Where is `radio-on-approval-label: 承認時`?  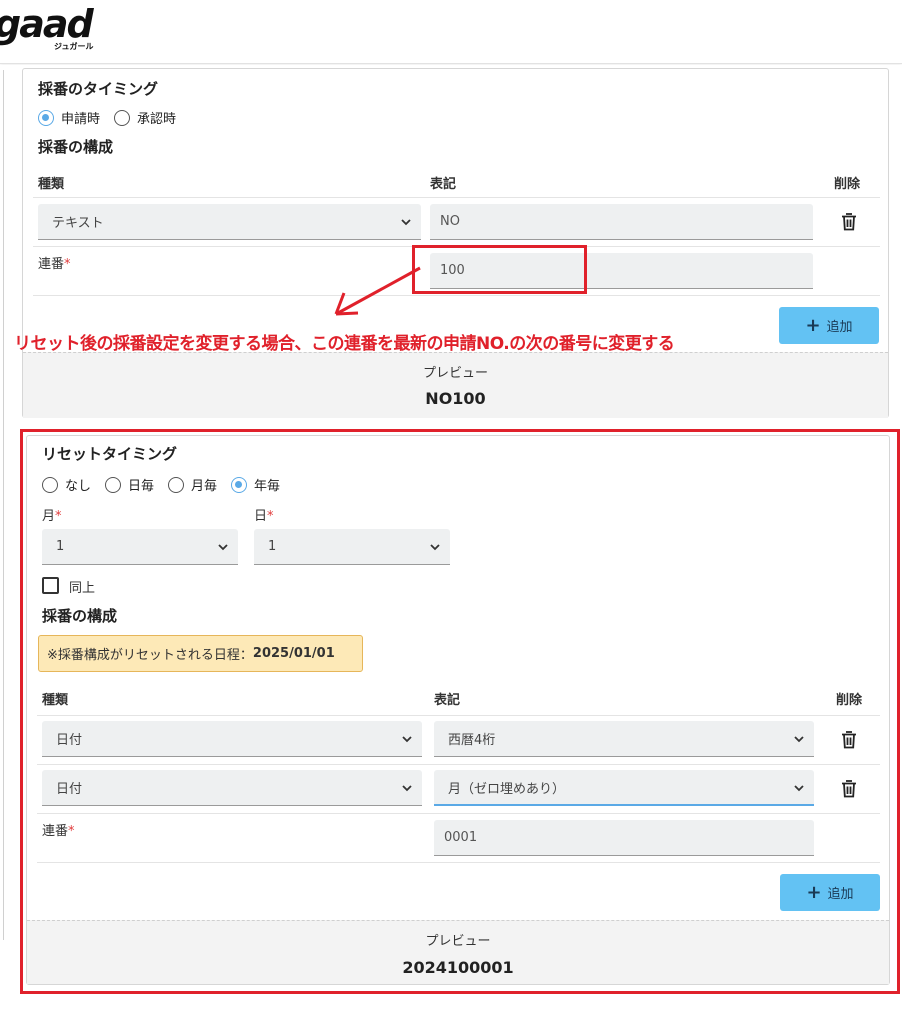 radio-on-approval-label: 承認時 is located at coordinates (157, 119).